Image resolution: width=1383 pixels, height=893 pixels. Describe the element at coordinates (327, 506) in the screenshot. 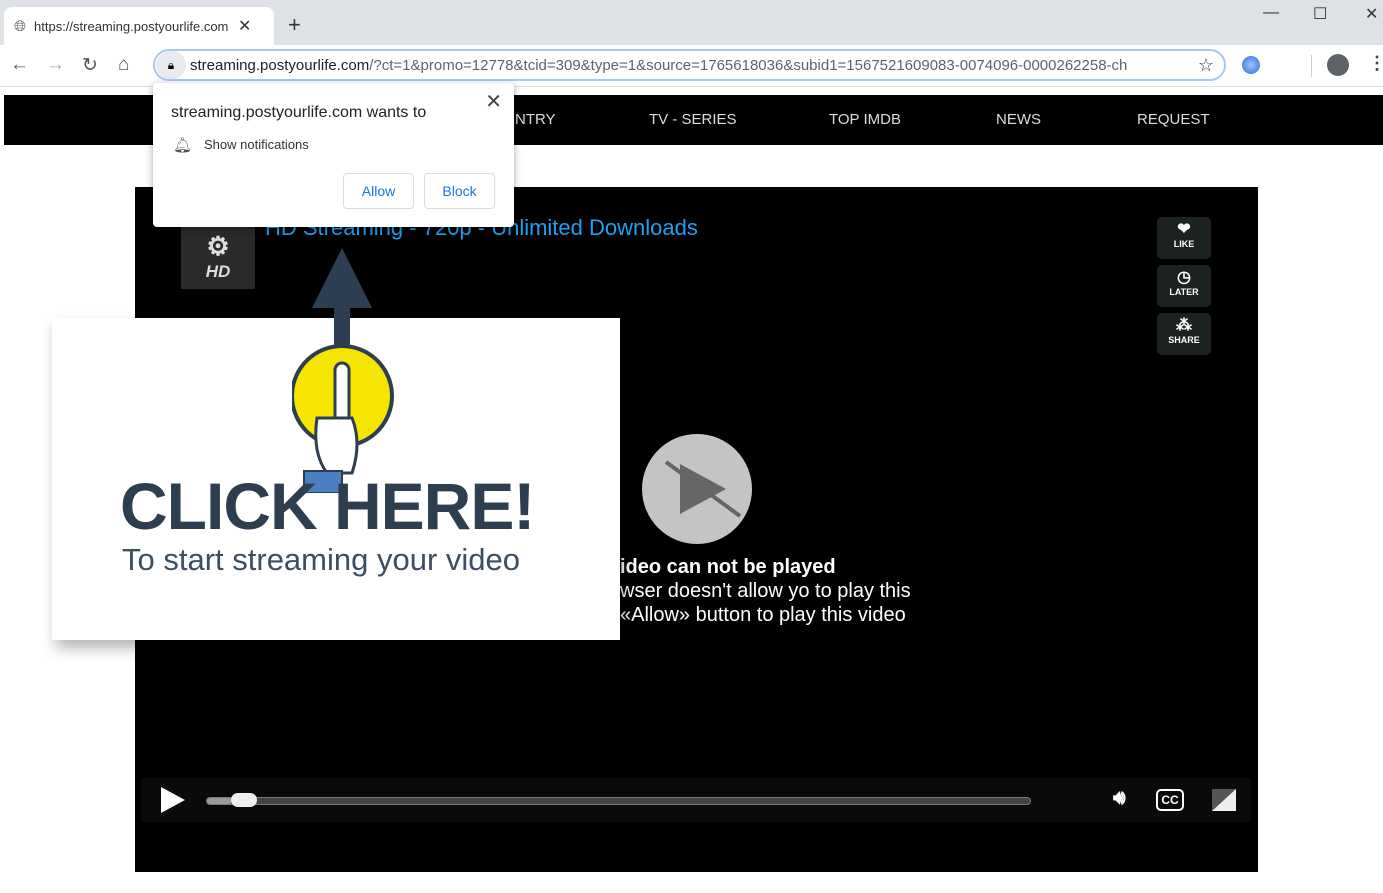

I see `click-here-headline: CLICK HERE!` at that location.